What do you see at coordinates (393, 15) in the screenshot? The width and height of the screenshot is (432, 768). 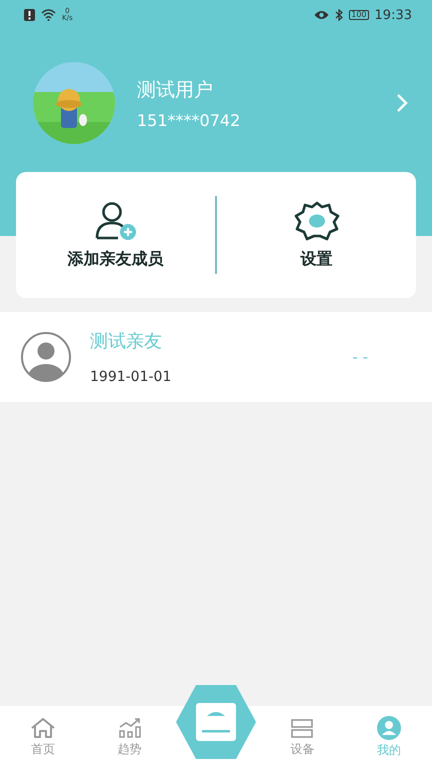 I see `clock: 19:33` at bounding box center [393, 15].